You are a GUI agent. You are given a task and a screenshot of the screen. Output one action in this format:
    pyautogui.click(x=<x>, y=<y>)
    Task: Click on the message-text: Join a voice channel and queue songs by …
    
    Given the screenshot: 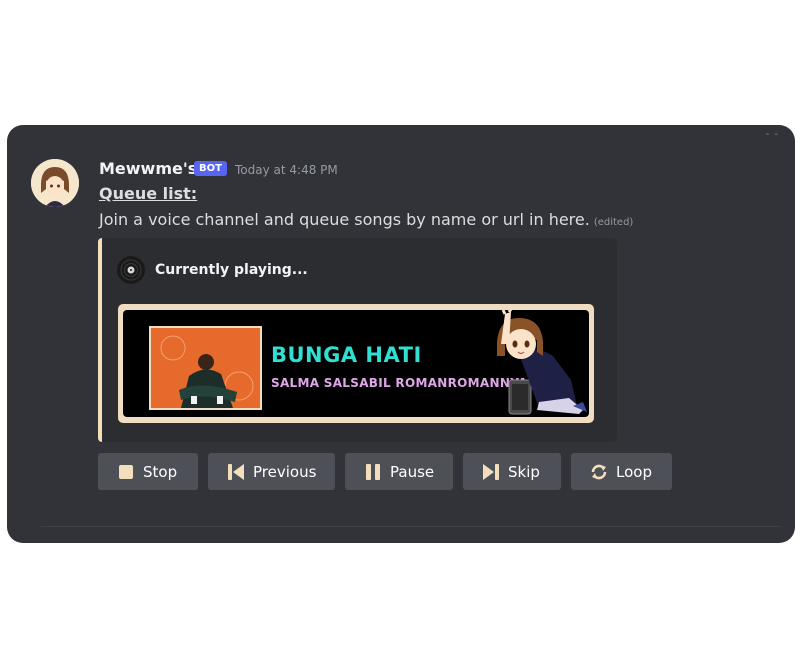 What is the action you would take?
    pyautogui.click(x=366, y=219)
    